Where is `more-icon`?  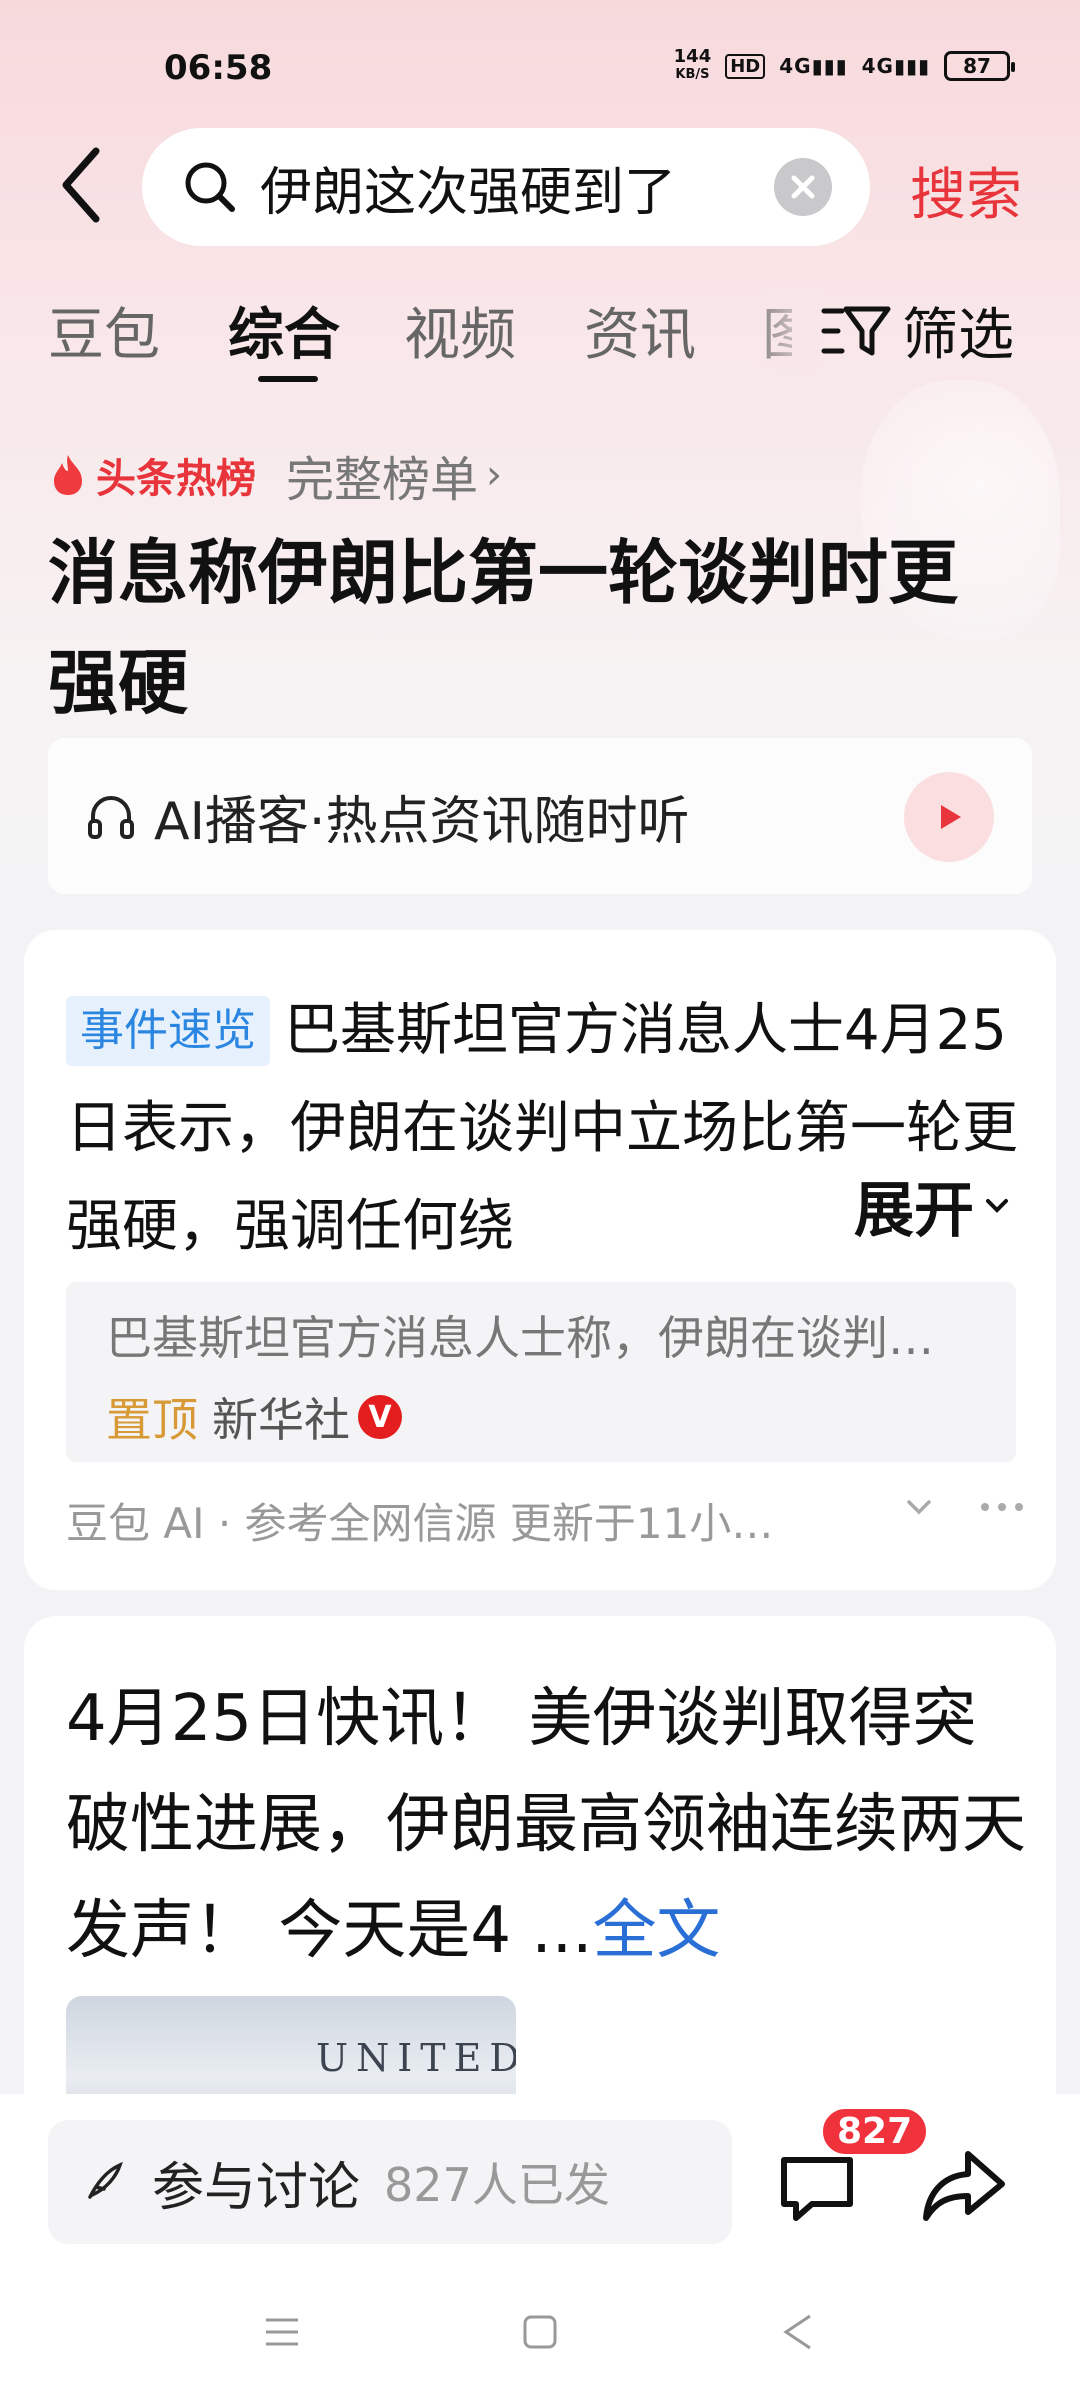 more-icon is located at coordinates (1002, 1507).